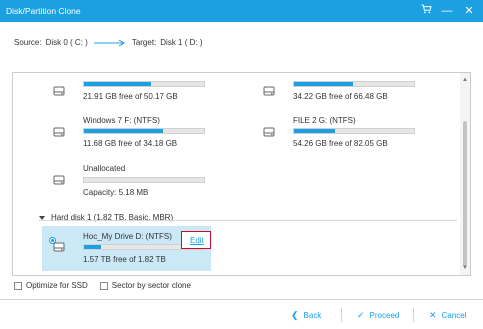 This screenshot has height=329, width=483. I want to click on free-space-text: 54.26 GB free of 82.05 GB, so click(340, 143).